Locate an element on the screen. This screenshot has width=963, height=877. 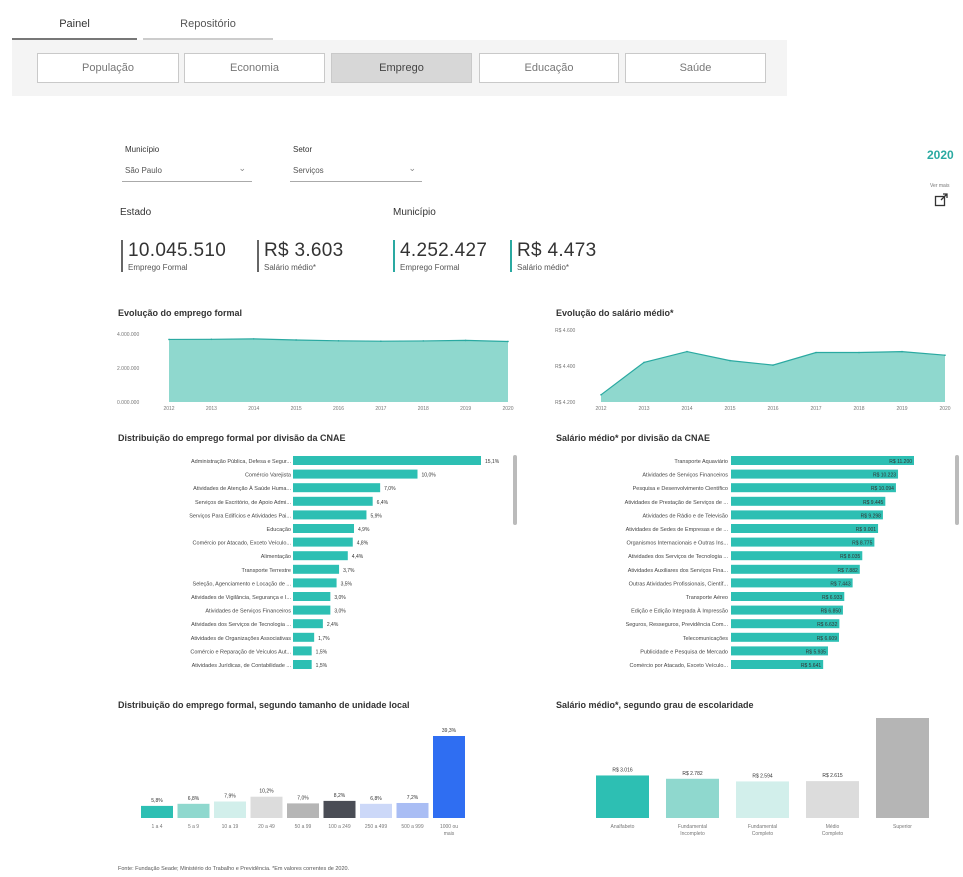
subtab-populacao: População is located at coordinates (108, 68).